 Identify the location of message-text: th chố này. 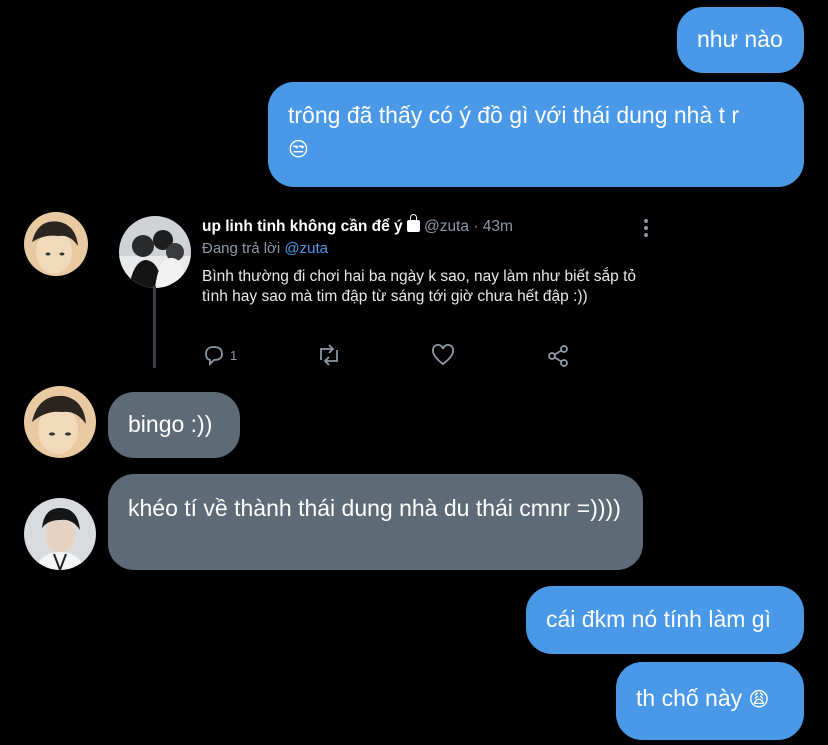
(689, 698).